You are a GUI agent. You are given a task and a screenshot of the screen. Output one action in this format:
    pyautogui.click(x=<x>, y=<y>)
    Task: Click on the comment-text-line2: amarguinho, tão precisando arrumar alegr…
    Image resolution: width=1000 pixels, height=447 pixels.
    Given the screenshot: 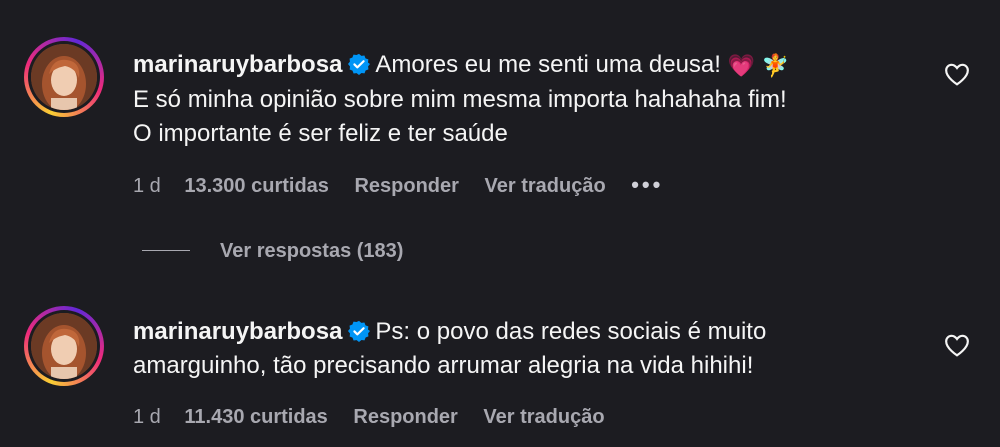 What is the action you would take?
    pyautogui.click(x=443, y=365)
    